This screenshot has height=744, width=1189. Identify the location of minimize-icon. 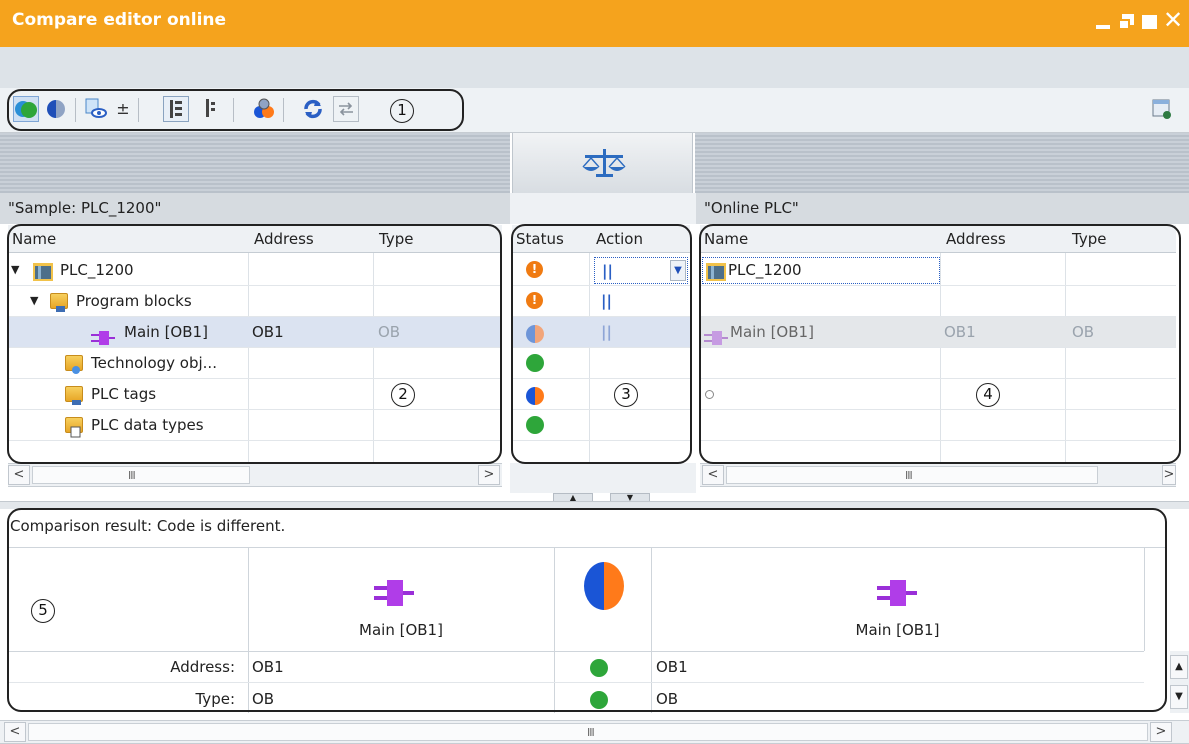
(1103, 22).